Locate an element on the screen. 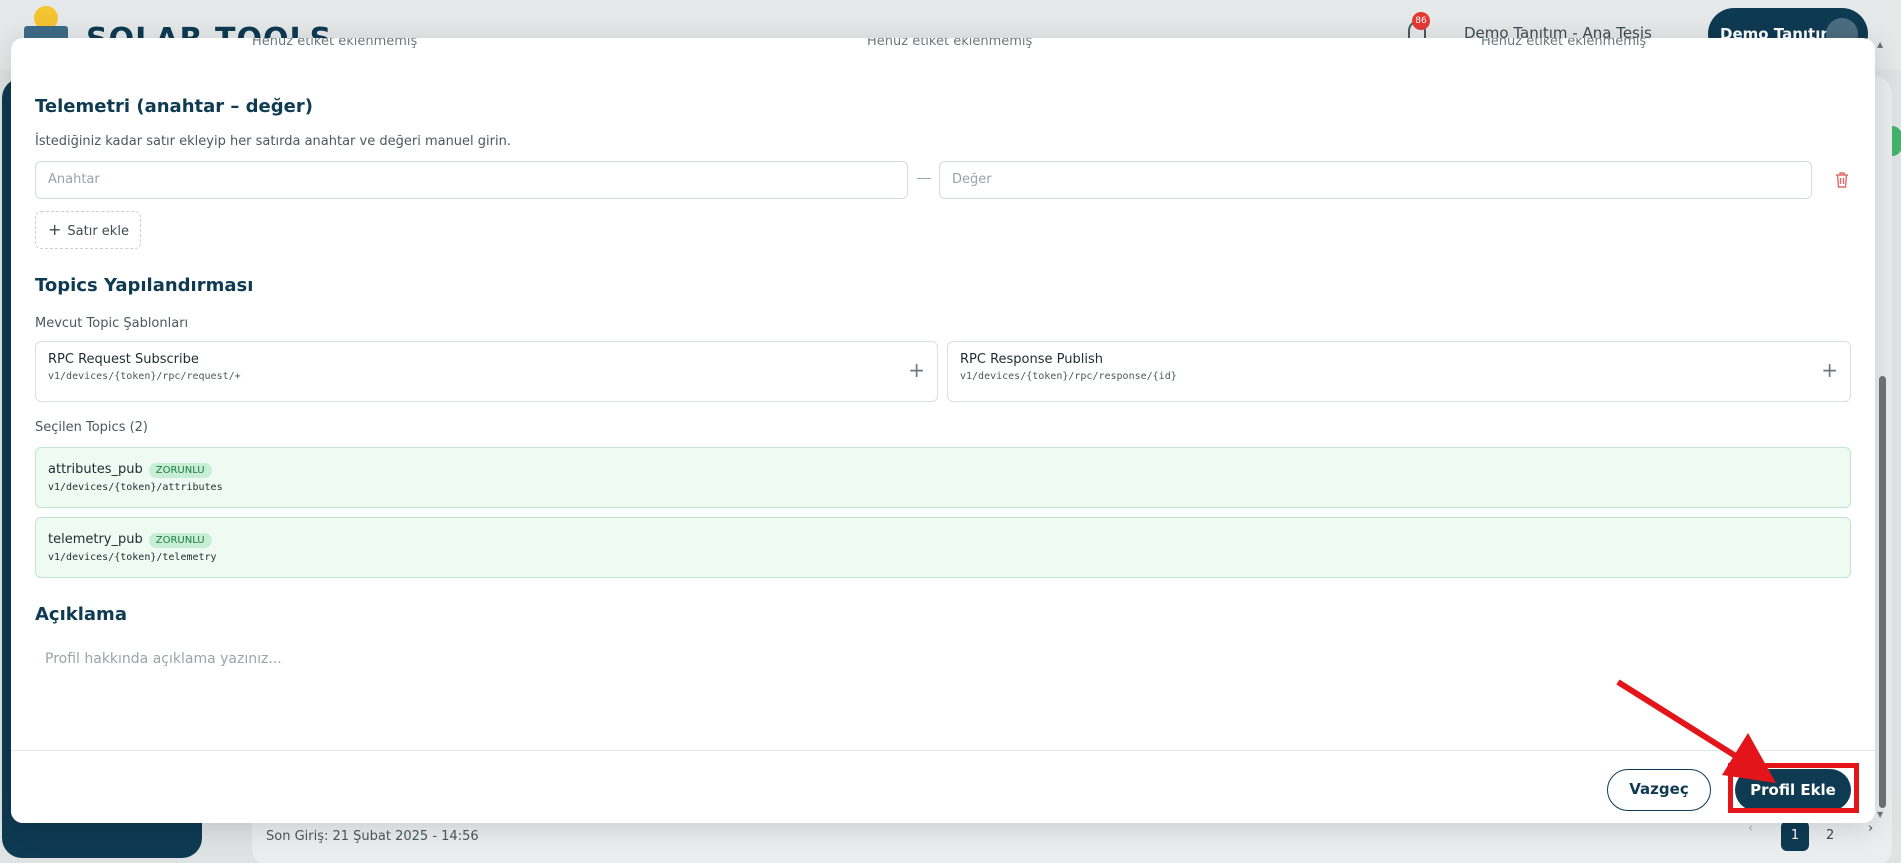 This screenshot has height=863, width=1901. pager-page-2: 2 is located at coordinates (1830, 835).